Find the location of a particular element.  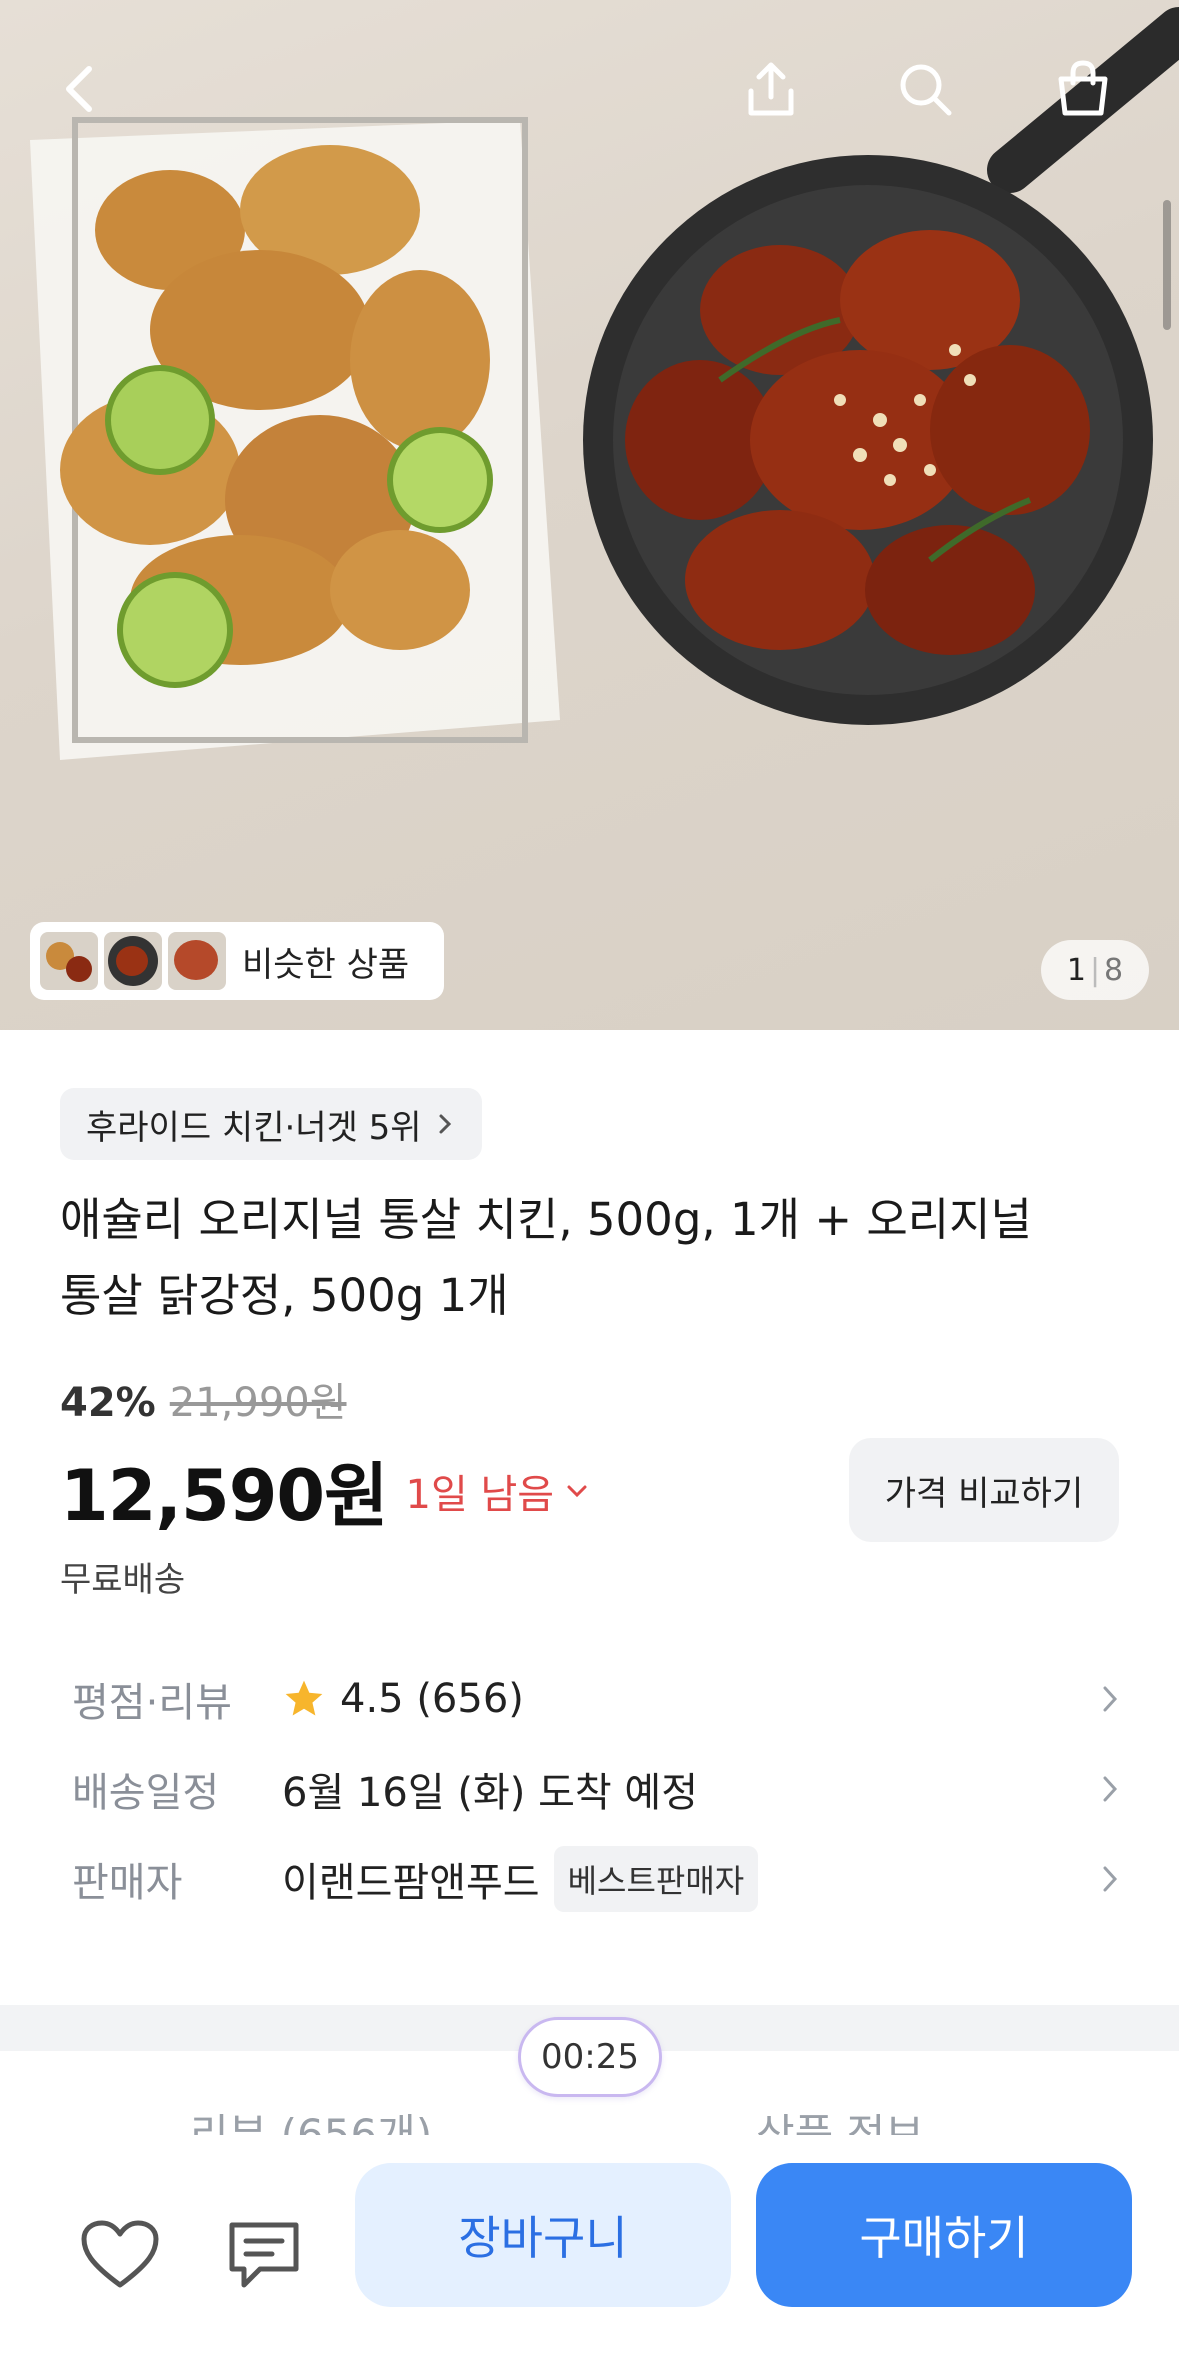

seller-row: 판매자 이랜드팜앤푸드 베스트판매자 is located at coordinates (597, 1879).